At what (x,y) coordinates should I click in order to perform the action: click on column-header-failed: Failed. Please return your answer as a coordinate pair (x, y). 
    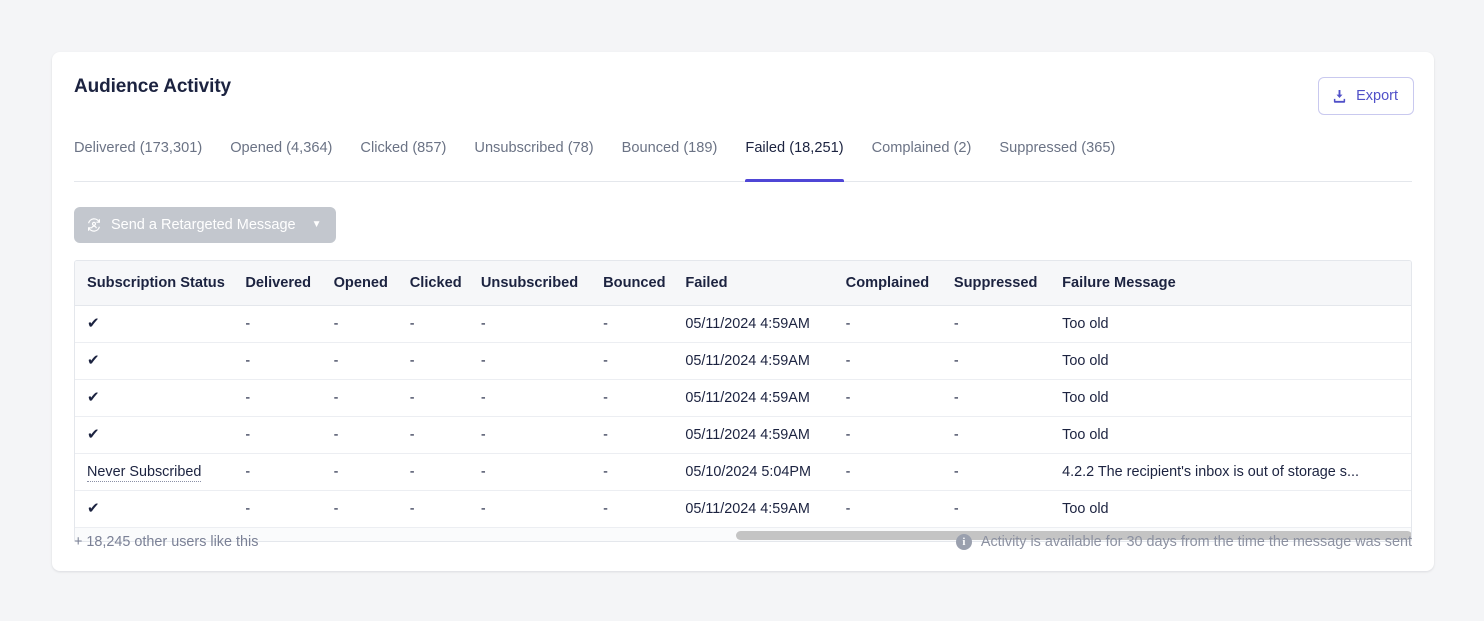
    Looking at the image, I should click on (765, 283).